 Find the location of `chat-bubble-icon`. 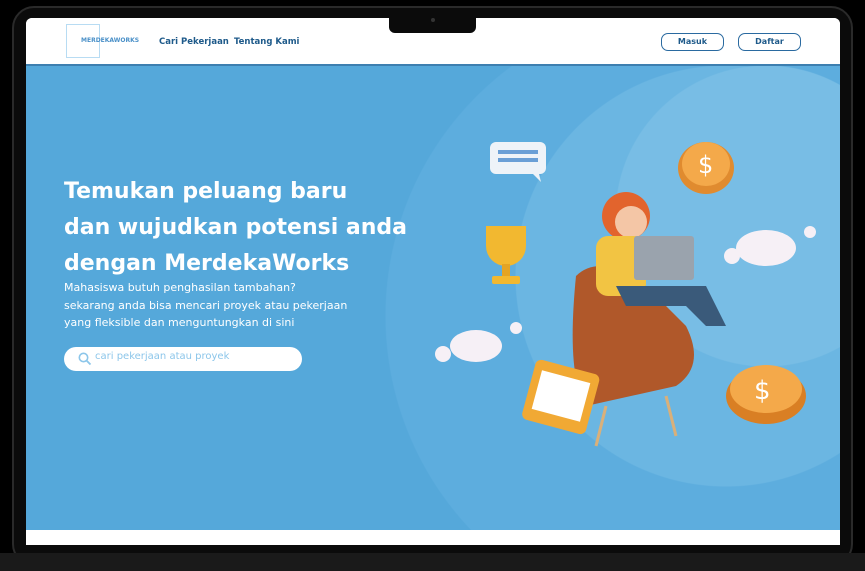

chat-bubble-icon is located at coordinates (518, 162).